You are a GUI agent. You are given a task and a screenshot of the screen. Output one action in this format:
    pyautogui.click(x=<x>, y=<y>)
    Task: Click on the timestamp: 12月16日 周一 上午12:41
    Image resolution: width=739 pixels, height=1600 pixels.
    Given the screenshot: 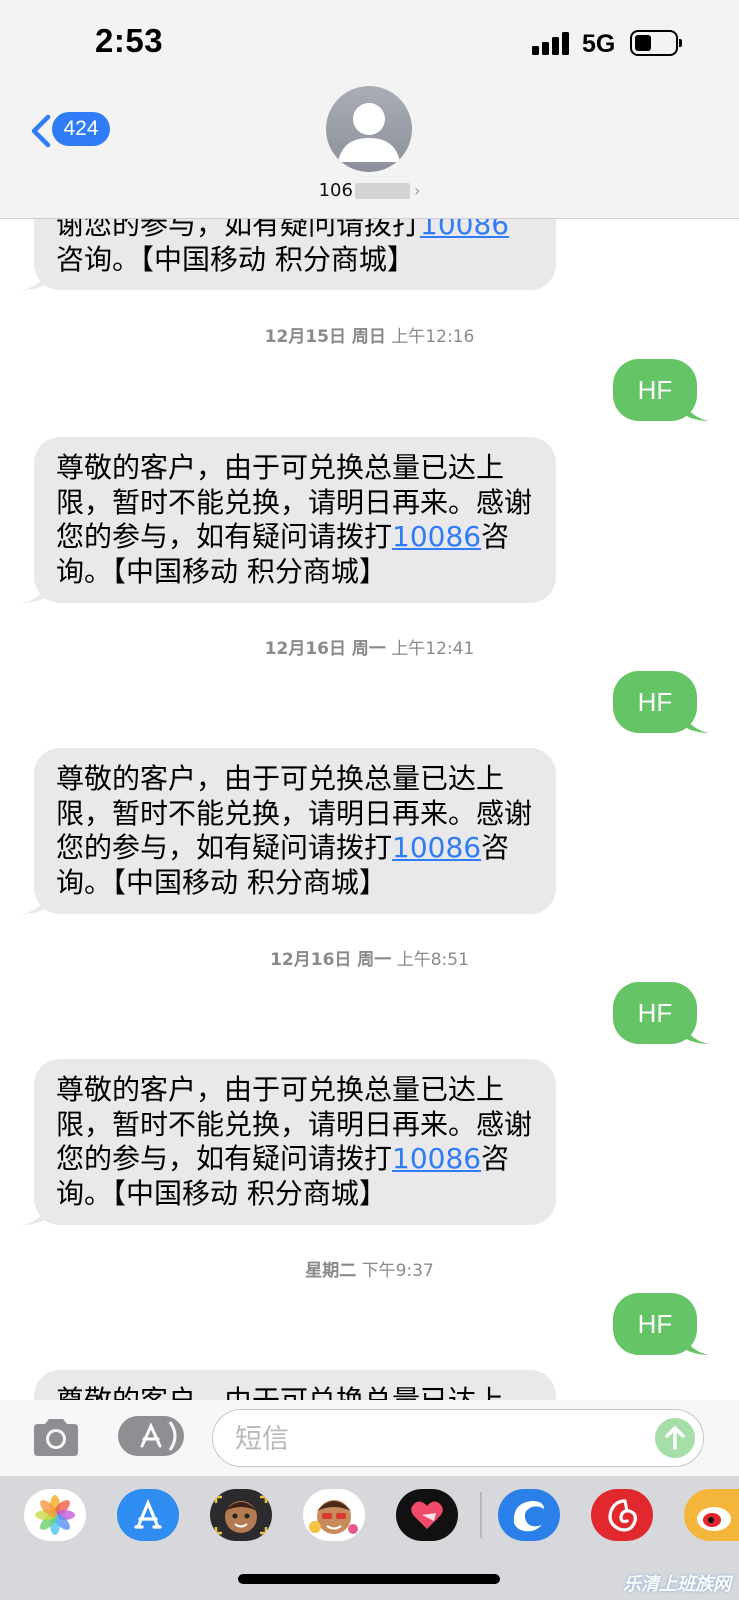 What is the action you would take?
    pyautogui.click(x=369, y=649)
    